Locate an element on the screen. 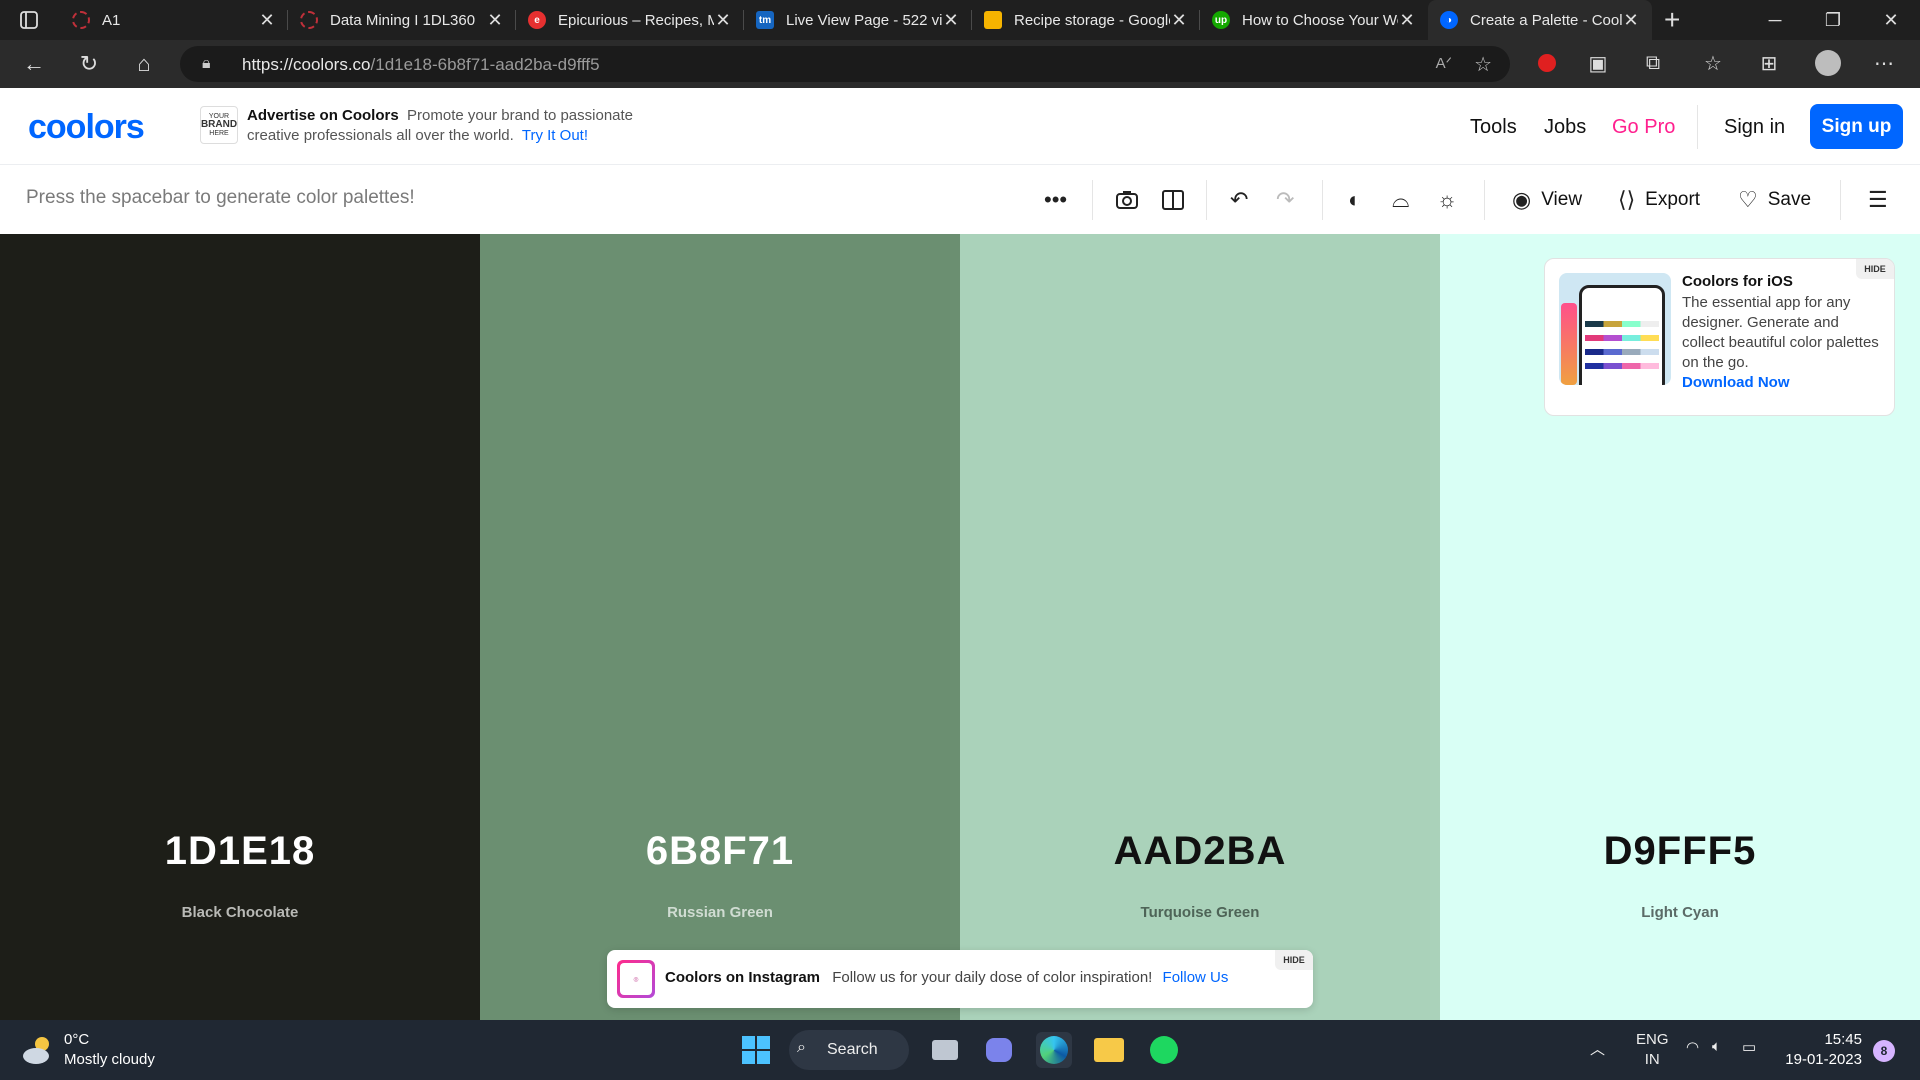 Image resolution: width=1920 pixels, height=1080 pixels. instagram-icon: ◎ is located at coordinates (636, 979).